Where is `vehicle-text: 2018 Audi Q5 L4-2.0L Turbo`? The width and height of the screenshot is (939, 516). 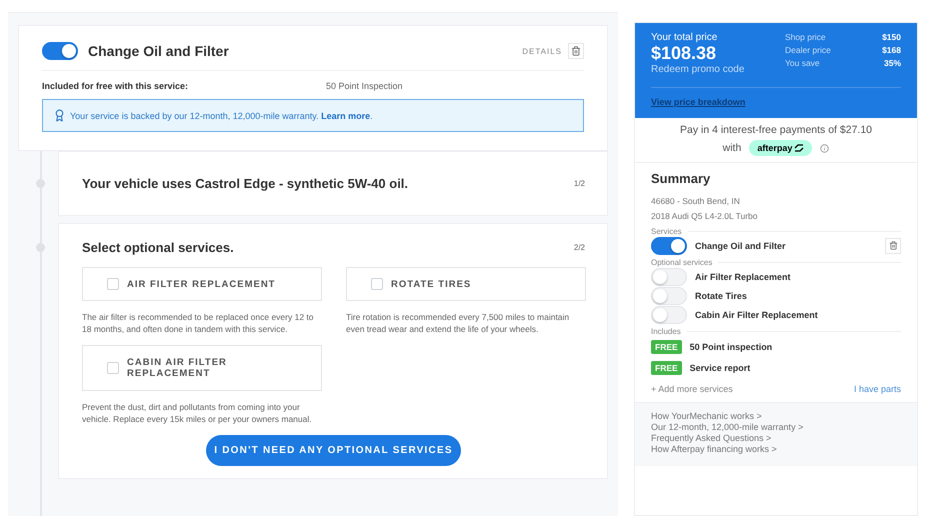 vehicle-text: 2018 Audi Q5 L4-2.0L Turbo is located at coordinates (704, 216).